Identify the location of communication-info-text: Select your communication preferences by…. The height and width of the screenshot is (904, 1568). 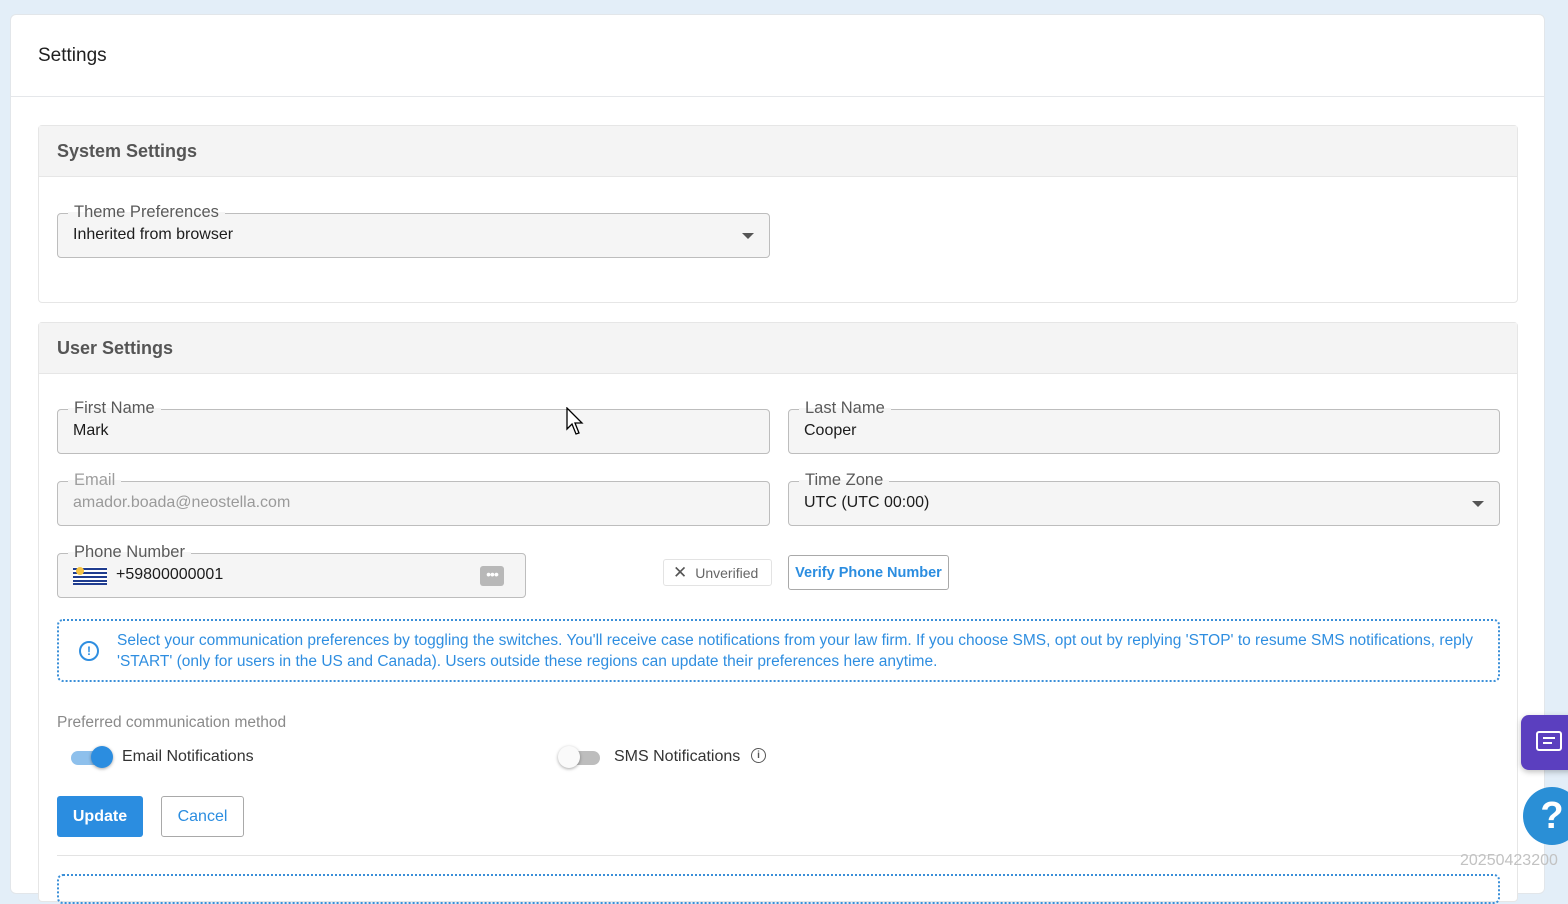
(795, 651).